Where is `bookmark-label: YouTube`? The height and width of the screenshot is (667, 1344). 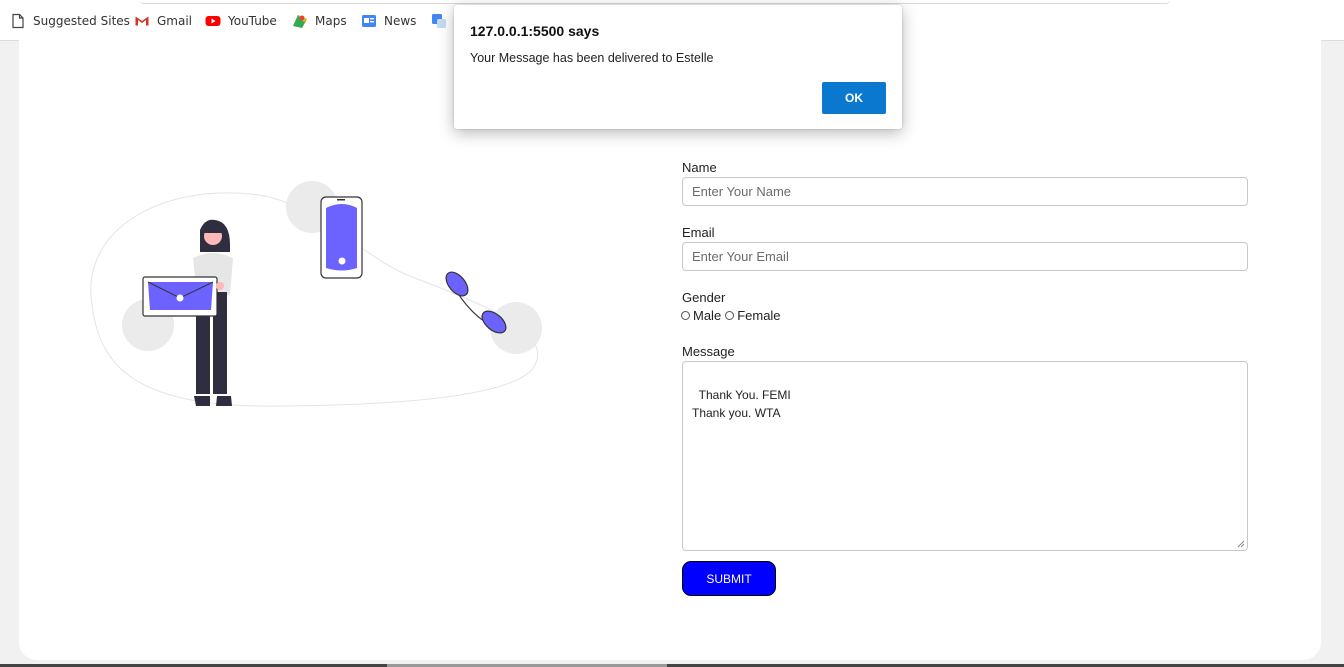 bookmark-label: YouTube is located at coordinates (252, 21).